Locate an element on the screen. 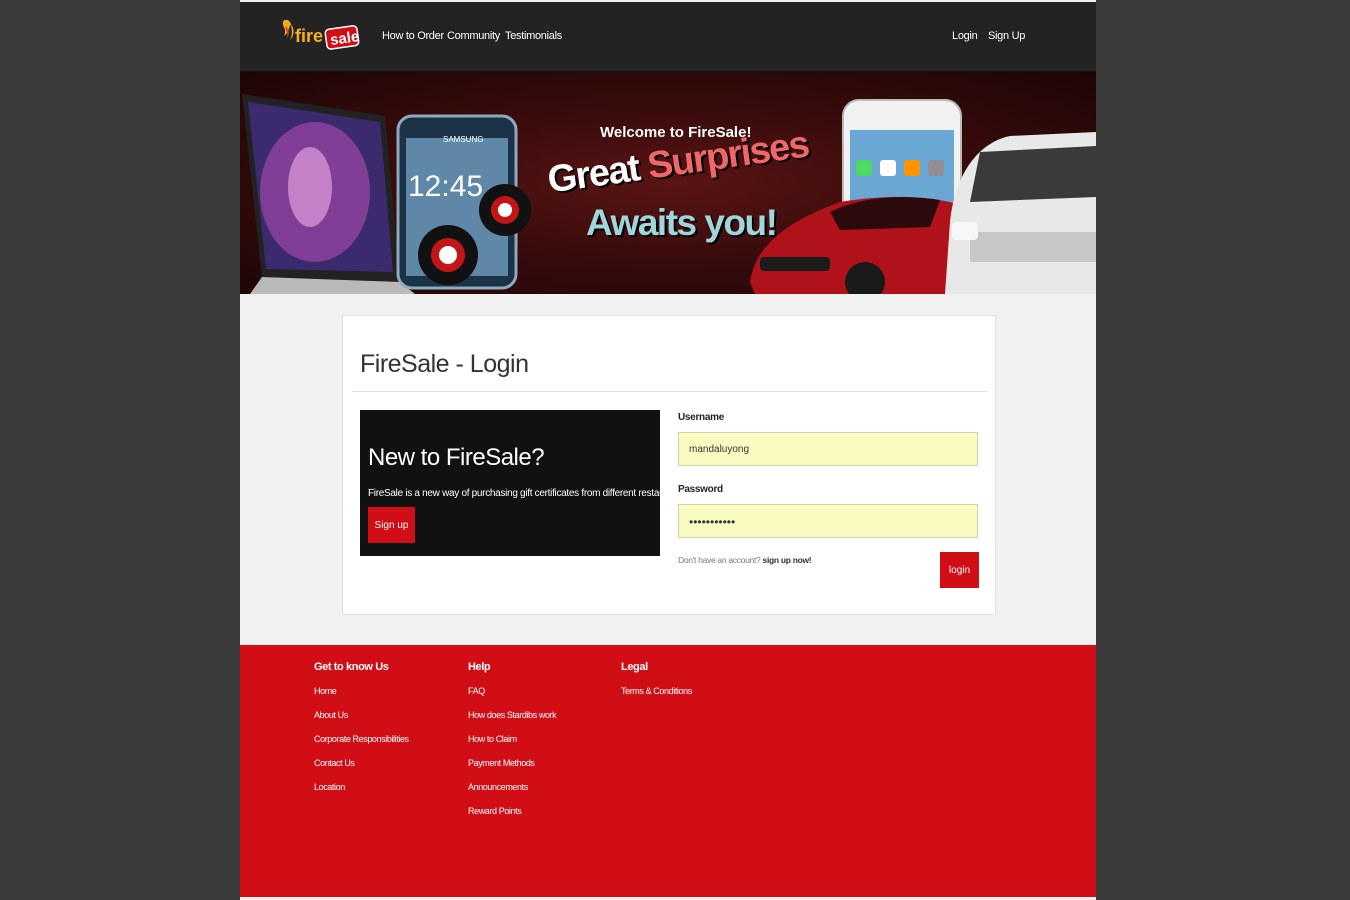 The height and width of the screenshot is (900, 1350). login-button: login is located at coordinates (959, 570).